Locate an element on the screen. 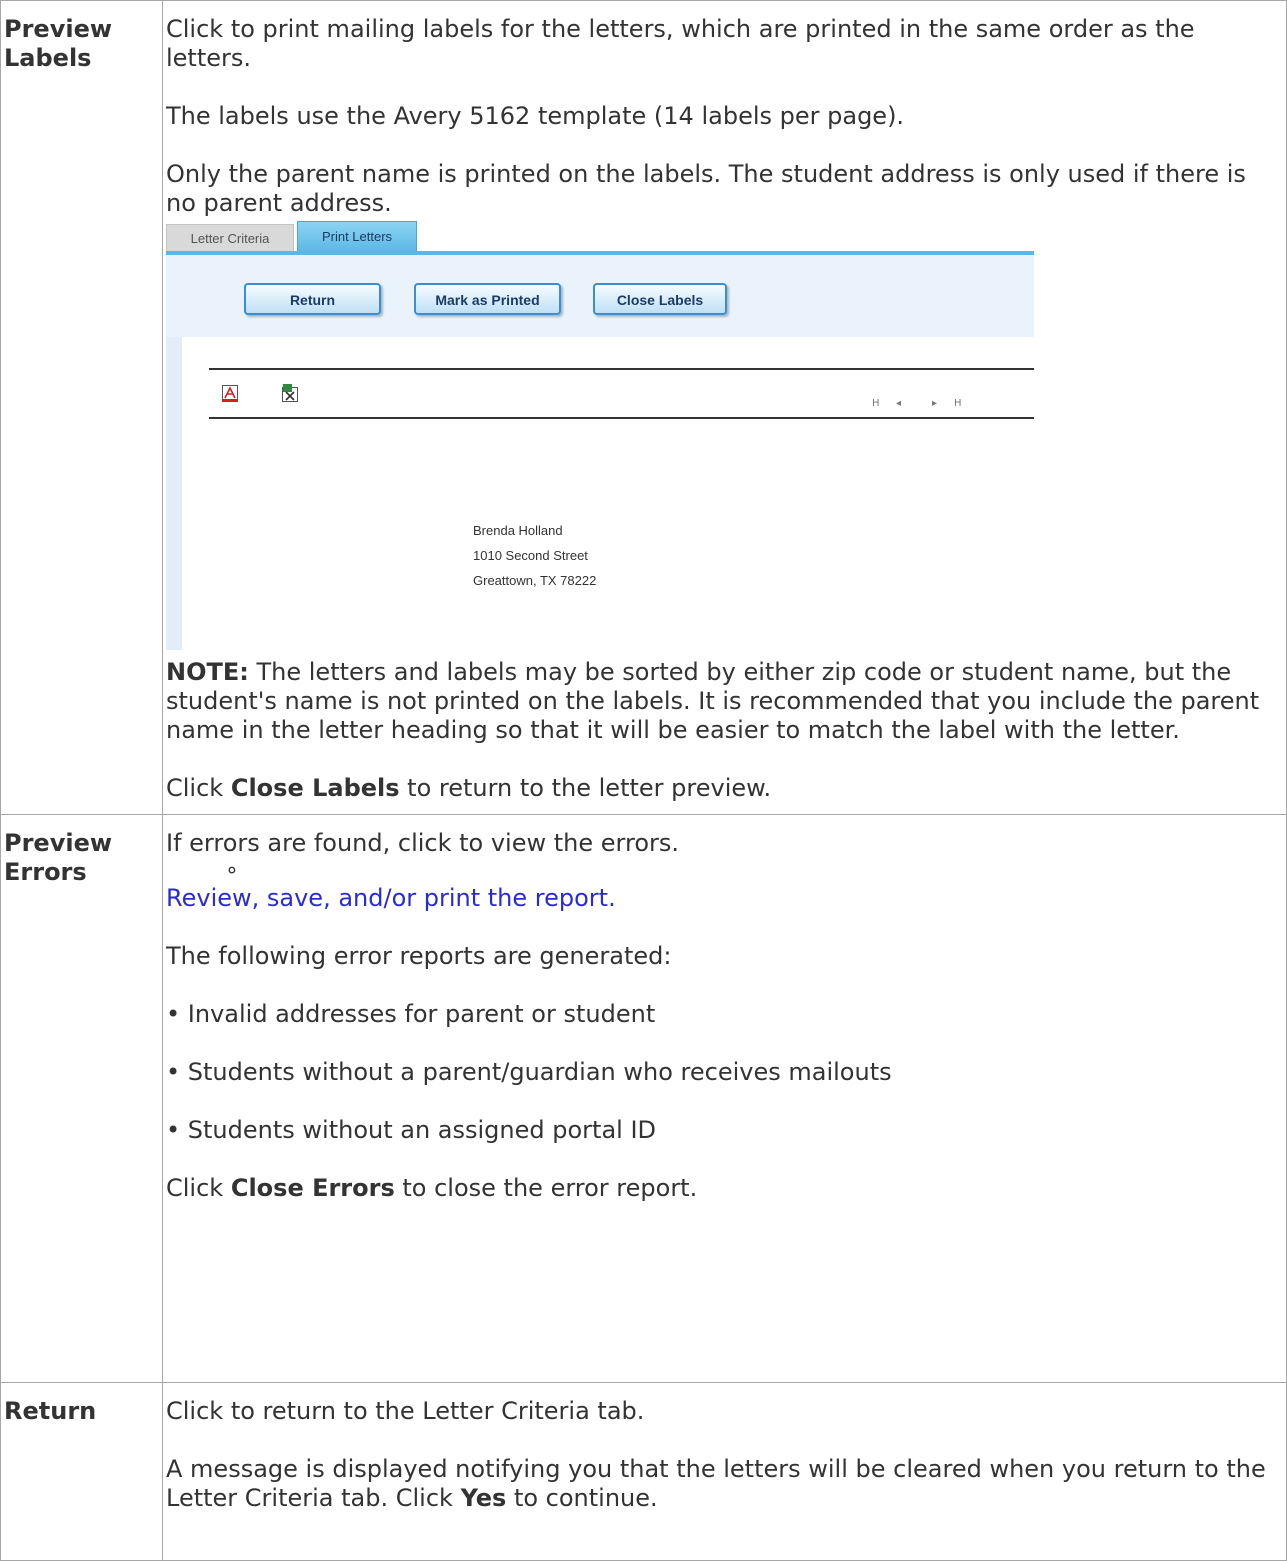  term-return: Return is located at coordinates (81, 1471).